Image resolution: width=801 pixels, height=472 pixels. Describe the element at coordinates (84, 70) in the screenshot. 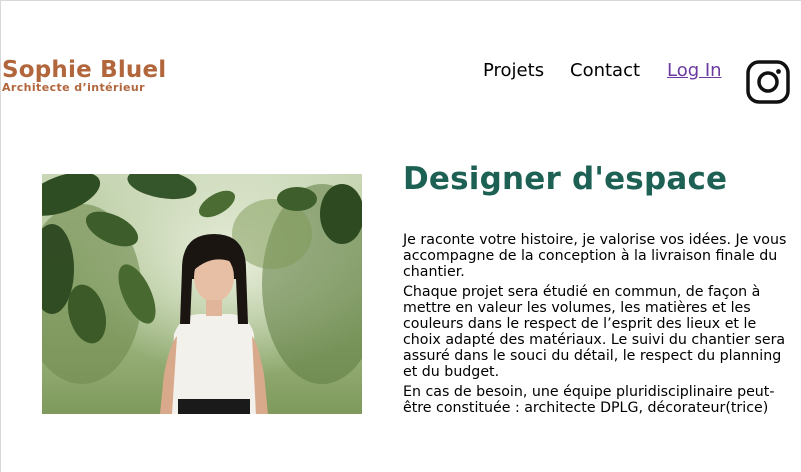

I see `logo-title: Sophie Bluel` at that location.